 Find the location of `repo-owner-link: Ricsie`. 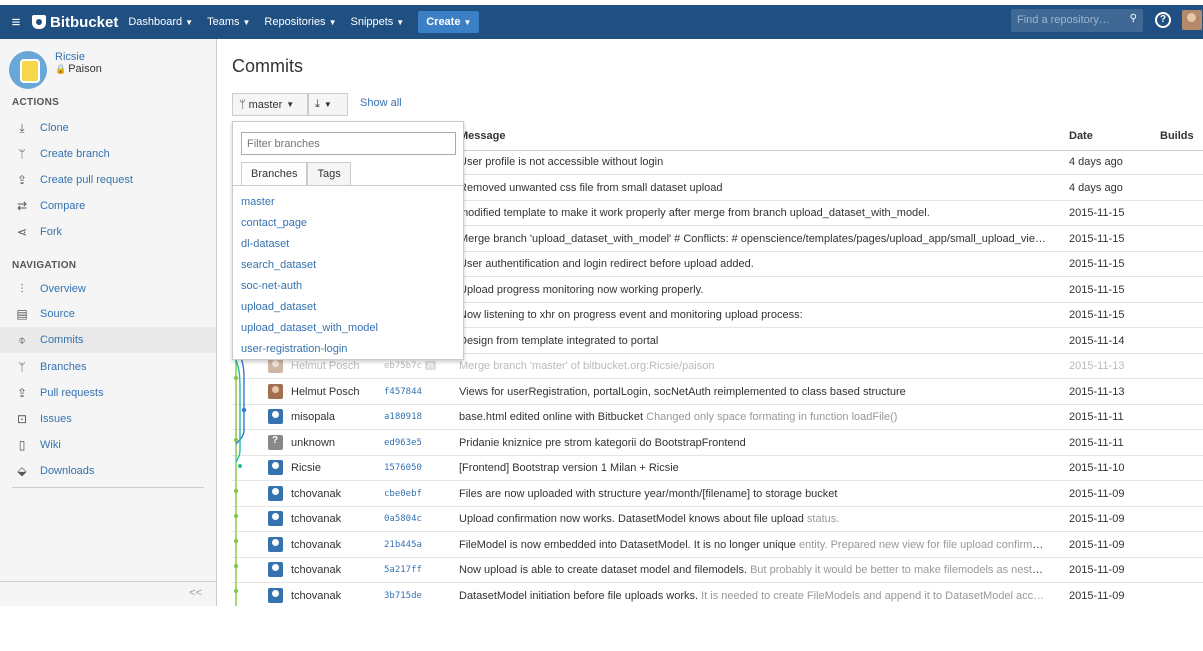

repo-owner-link: Ricsie is located at coordinates (78, 57).